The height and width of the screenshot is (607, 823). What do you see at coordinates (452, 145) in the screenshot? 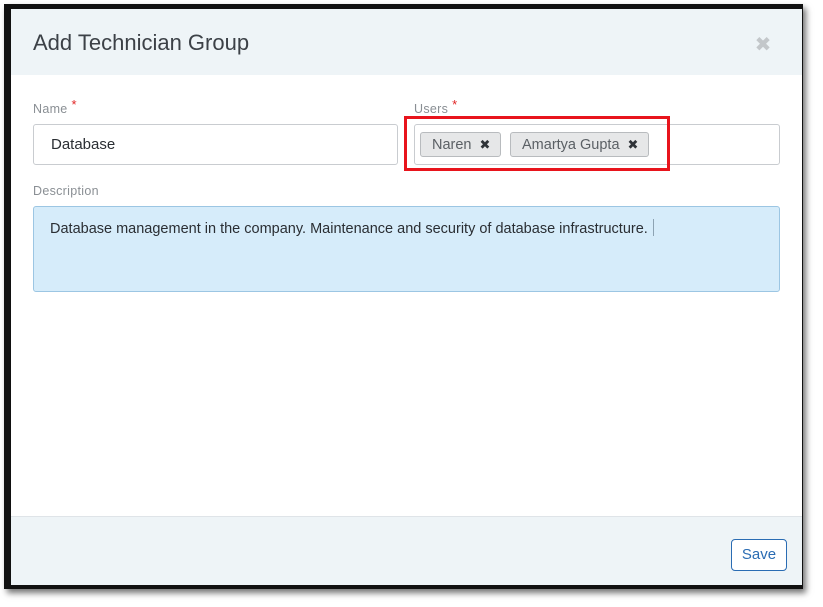
I see `user-tag-label: Naren` at bounding box center [452, 145].